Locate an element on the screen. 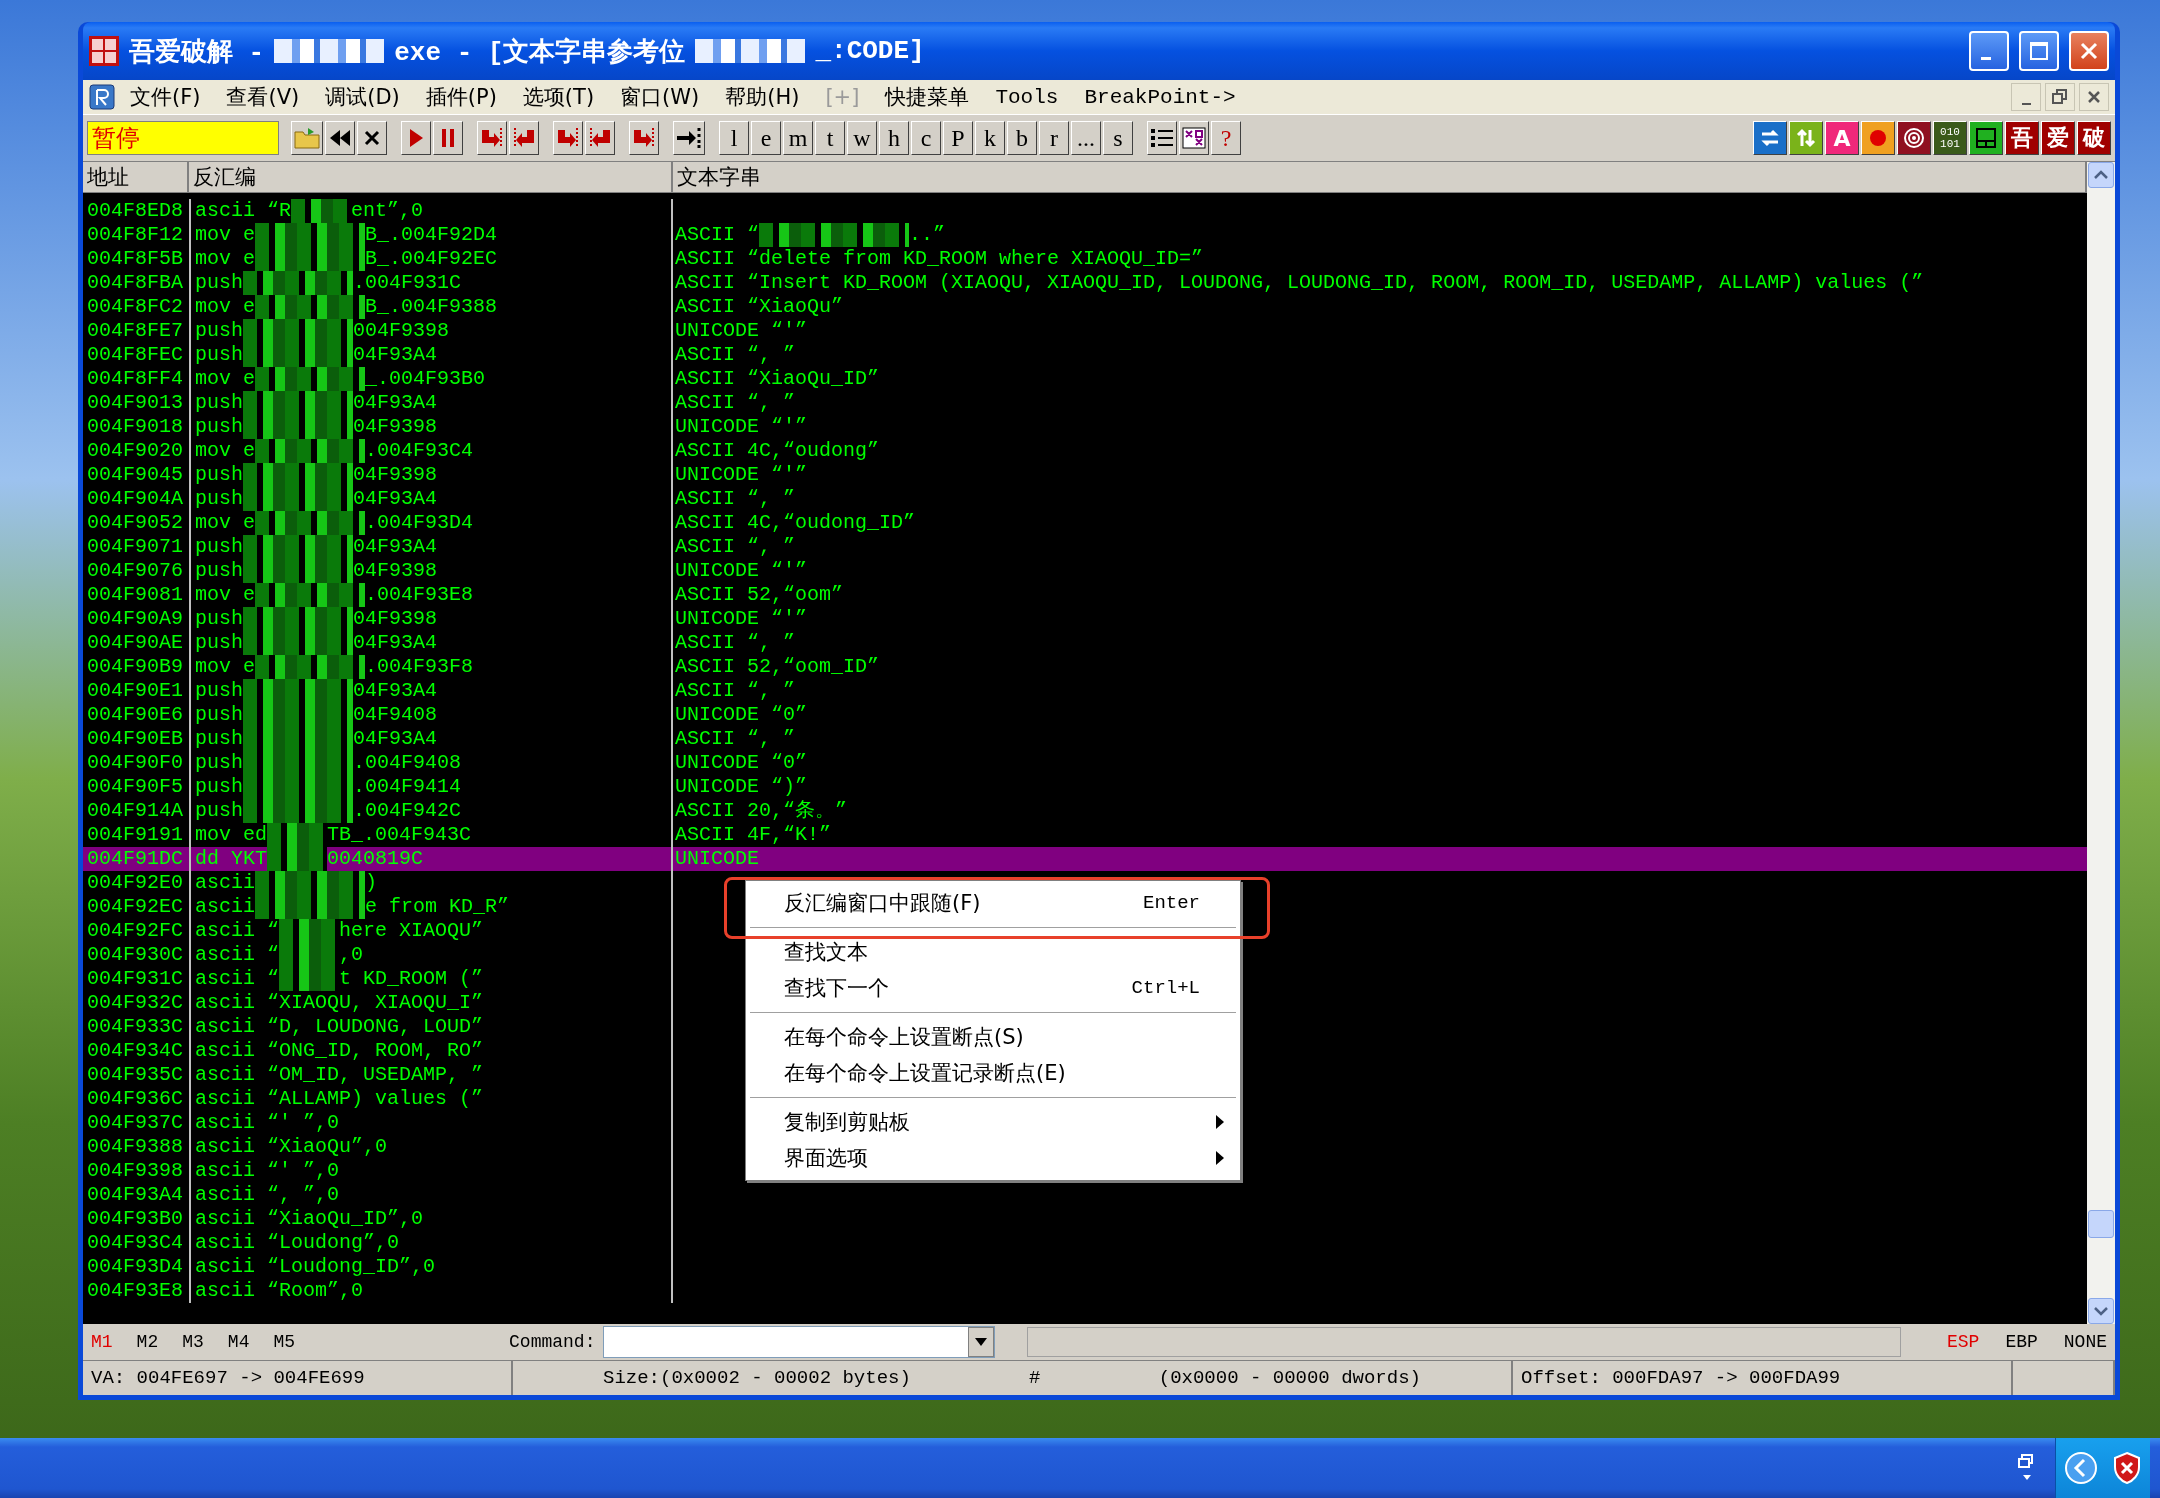  table-row: 004F91DC dd YKT 0040819C UNICODE is located at coordinates (1085, 859).